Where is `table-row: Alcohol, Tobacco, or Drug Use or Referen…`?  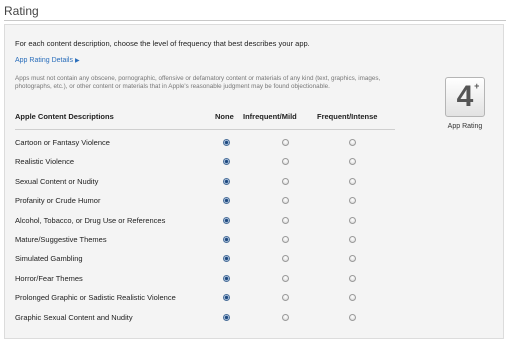 table-row: Alcohol, Tobacco, or Drug Use or Referen… is located at coordinates (205, 225).